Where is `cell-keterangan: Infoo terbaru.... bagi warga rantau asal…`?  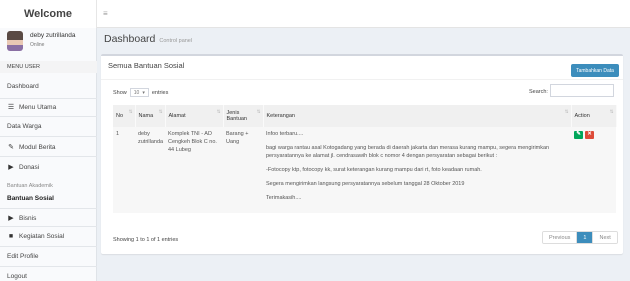
cell-keterangan: Infoo terbaru.... bagi warga rantau asal… is located at coordinates (417, 170).